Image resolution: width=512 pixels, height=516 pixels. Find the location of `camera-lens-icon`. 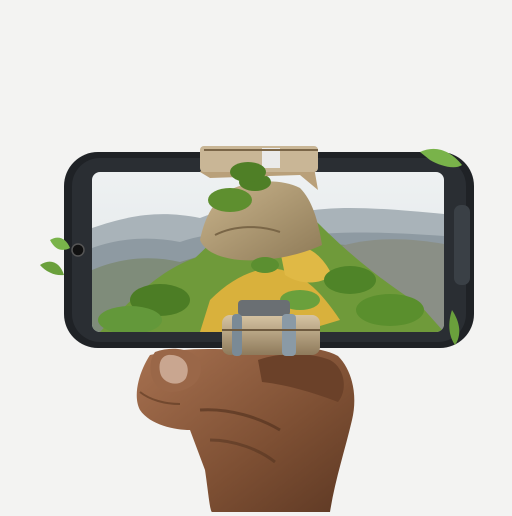

camera-lens-icon is located at coordinates (78, 250).